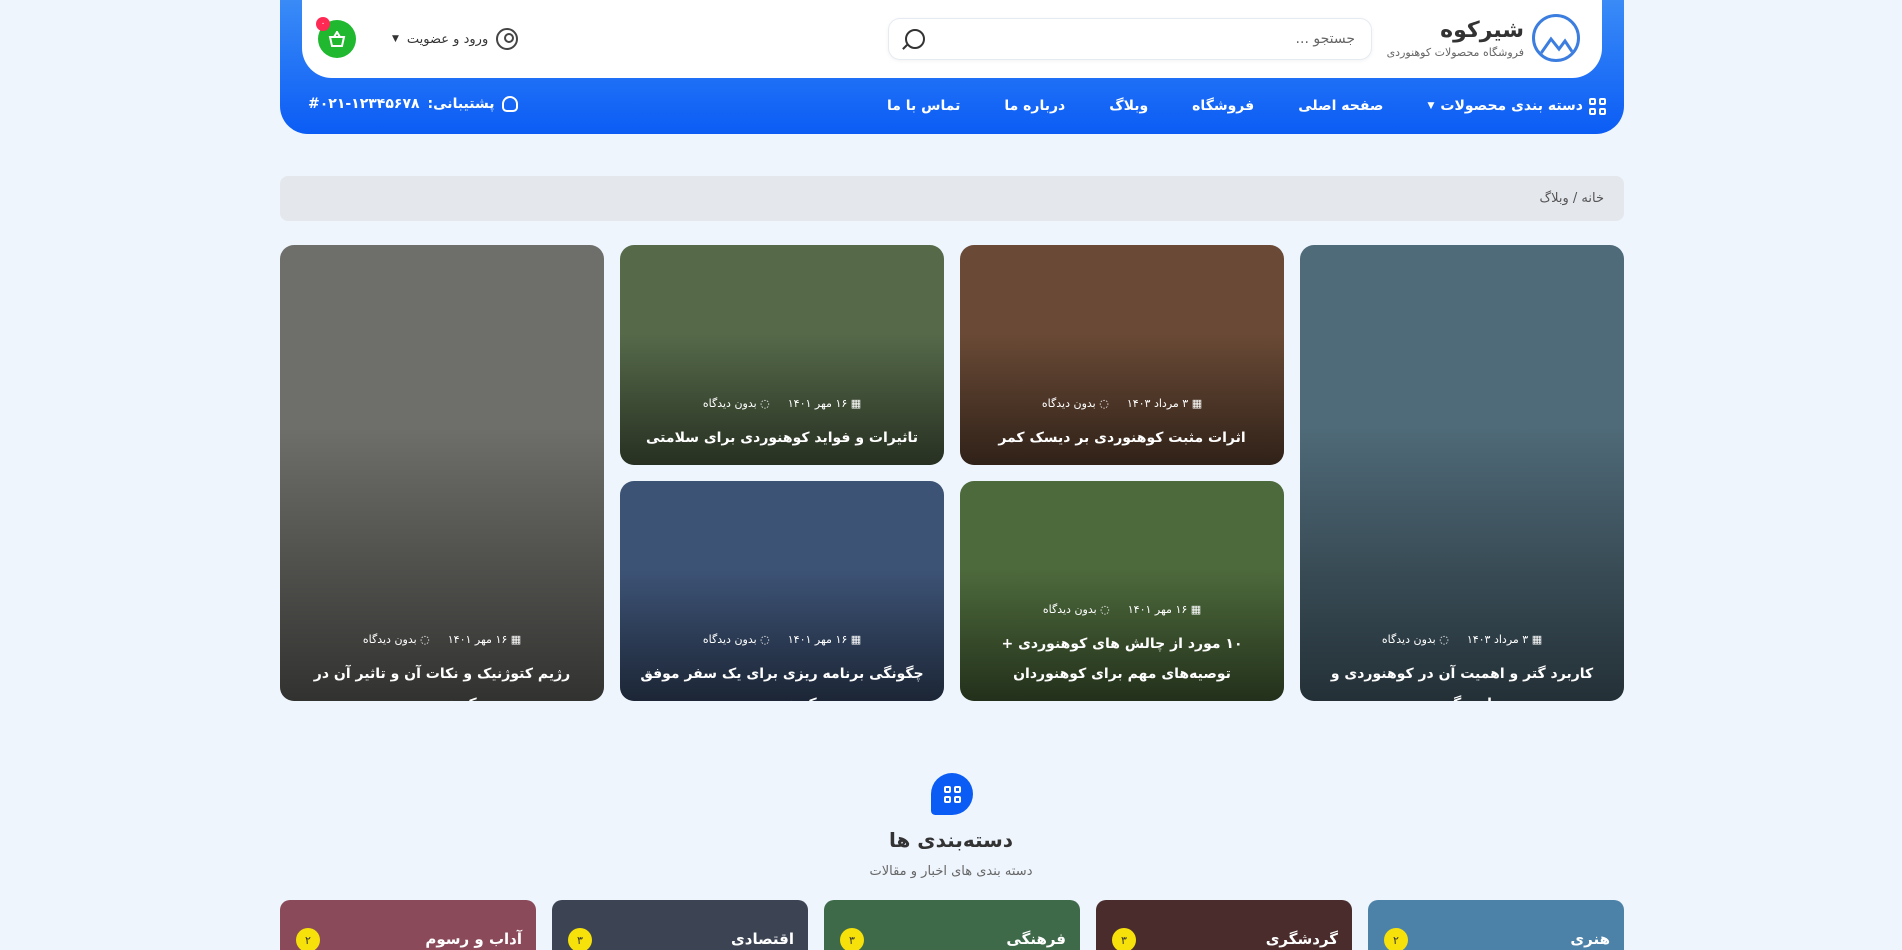 The height and width of the screenshot is (950, 1902). What do you see at coordinates (1034, 106) in the screenshot?
I see `nav-item-about: درباره ما` at bounding box center [1034, 106].